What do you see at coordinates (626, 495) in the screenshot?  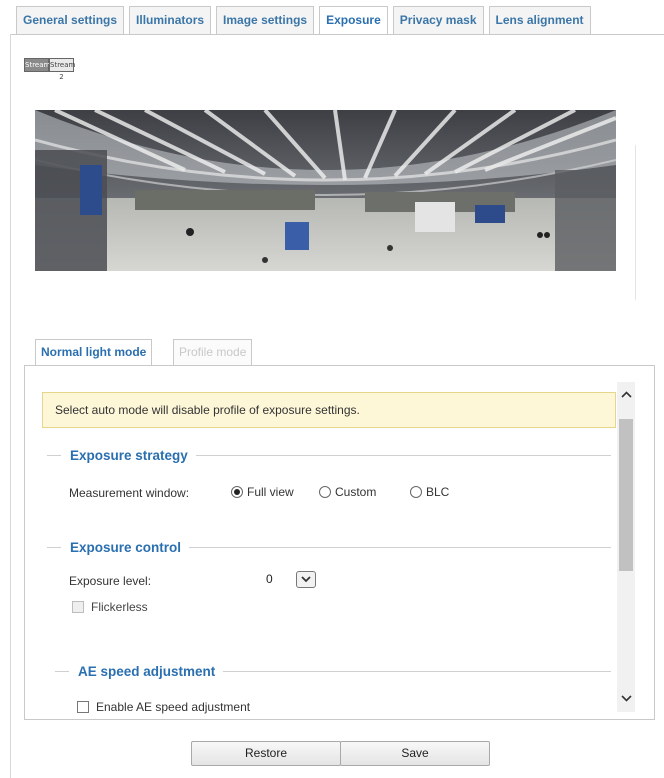 I see `scrollbar-thumb` at bounding box center [626, 495].